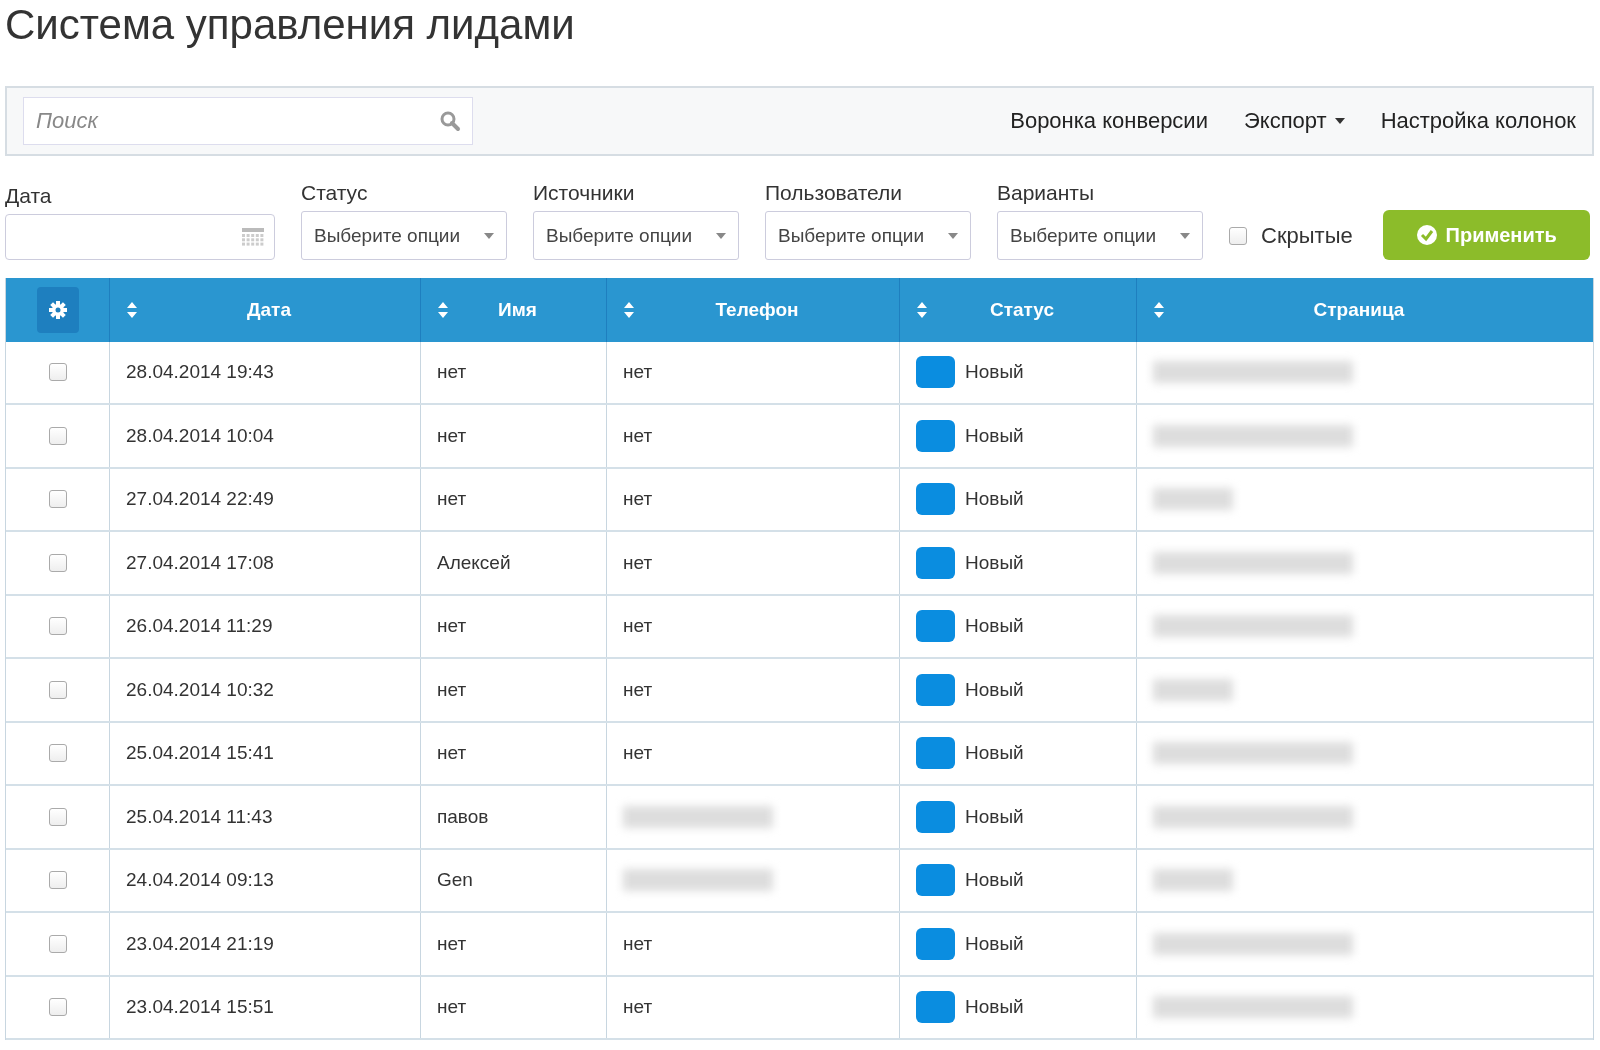  Describe the element at coordinates (200, 372) in the screenshot. I see `table-cell: 28.04.2014 19:43` at that location.